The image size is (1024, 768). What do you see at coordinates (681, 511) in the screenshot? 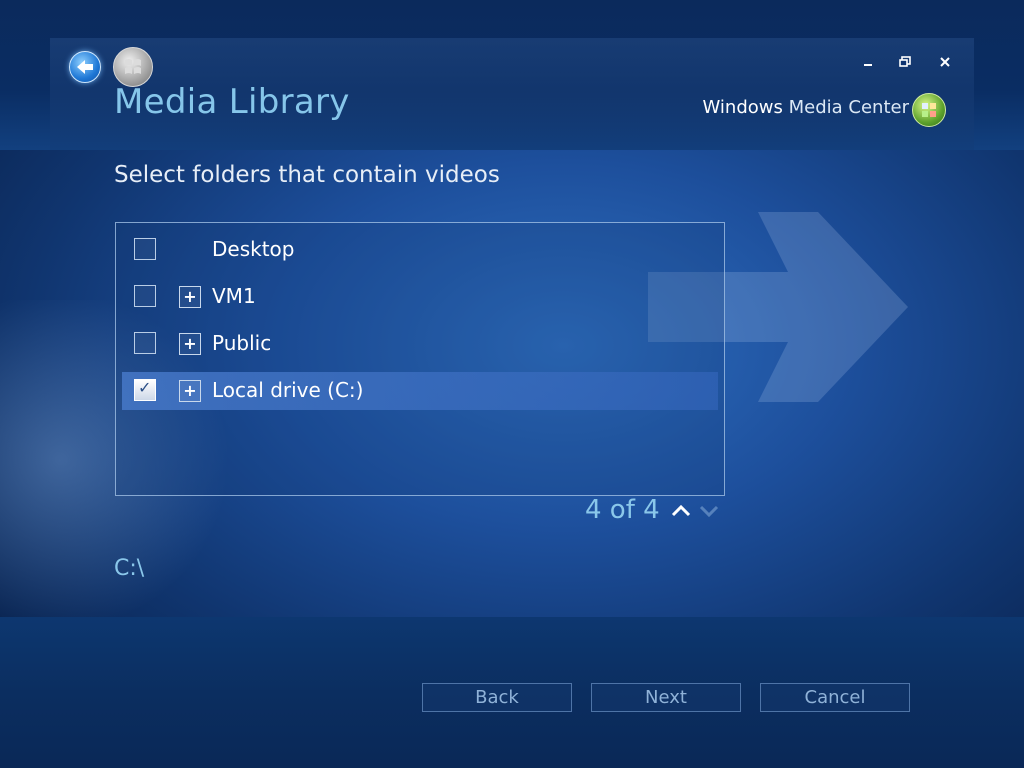
I see `chevron-up-icon` at bounding box center [681, 511].